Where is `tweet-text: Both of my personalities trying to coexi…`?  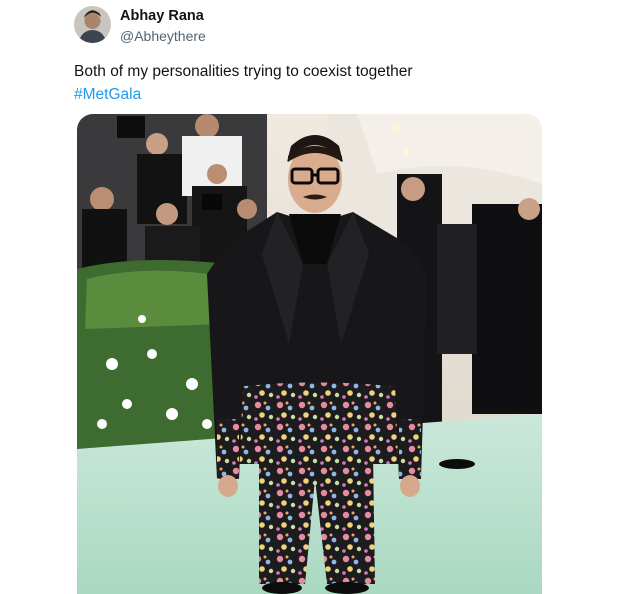
tweet-text: Both of my personalities trying to coexi… is located at coordinates (243, 83).